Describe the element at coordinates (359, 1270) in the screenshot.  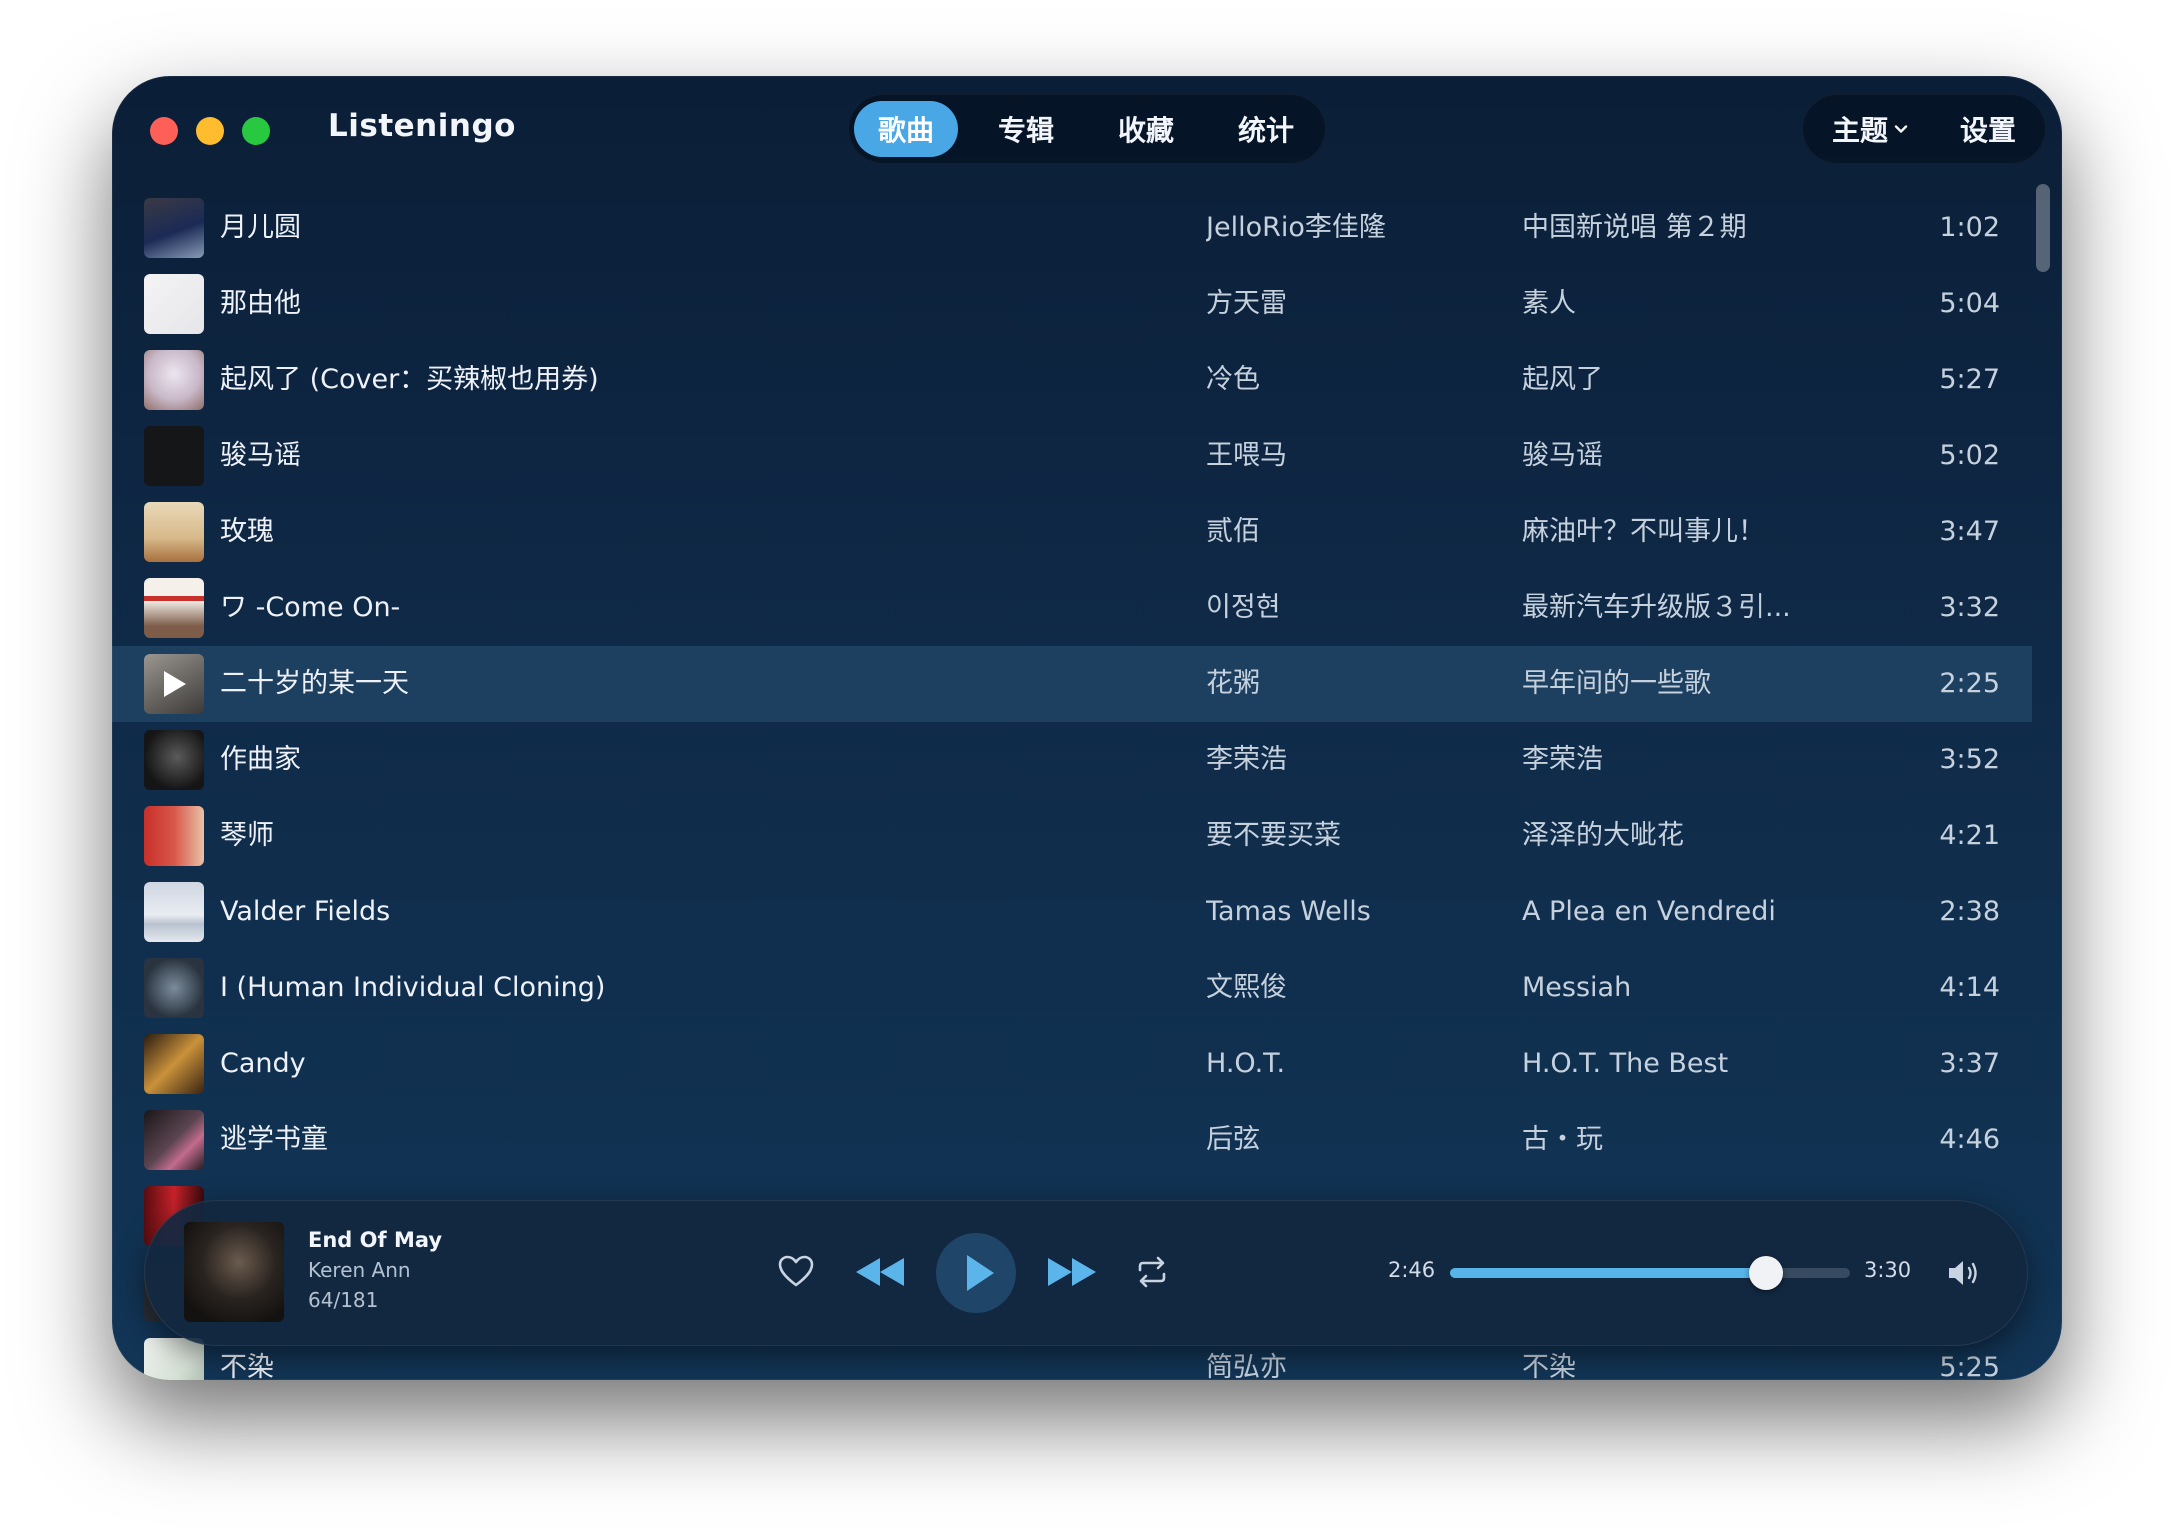
I see `now-playing-artist: Keren Ann` at that location.